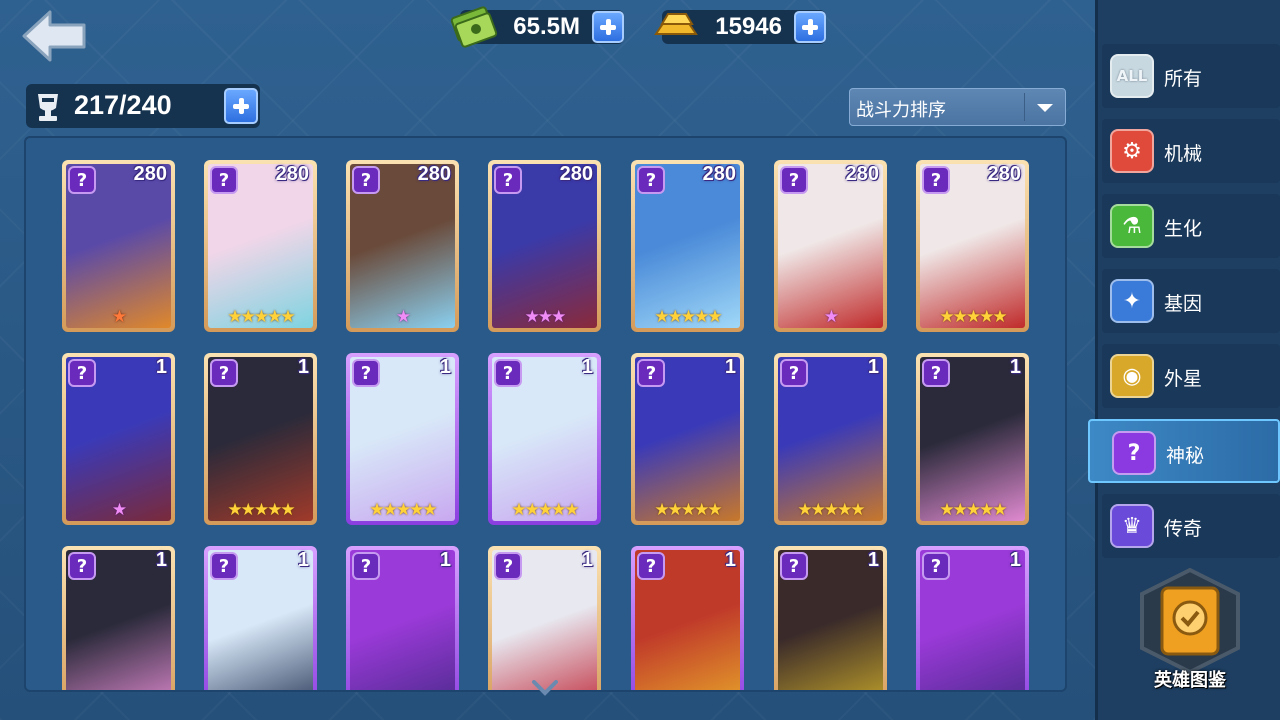 The image size is (1280, 720). I want to click on mechanical-icon: ⚙, so click(1132, 151).